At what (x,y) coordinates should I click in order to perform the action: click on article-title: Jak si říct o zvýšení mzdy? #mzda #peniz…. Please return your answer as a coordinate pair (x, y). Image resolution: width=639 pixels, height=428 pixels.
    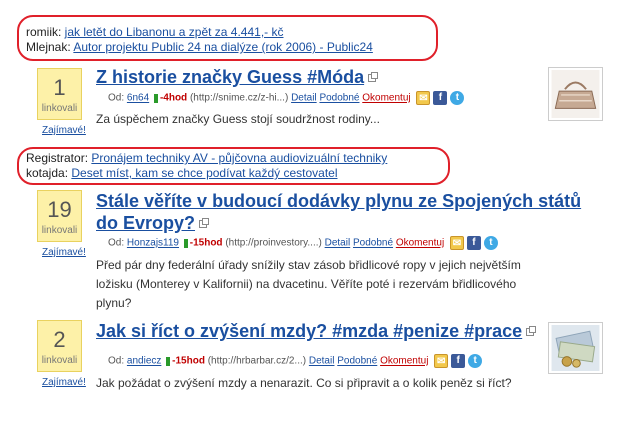
    Looking at the image, I should click on (309, 331).